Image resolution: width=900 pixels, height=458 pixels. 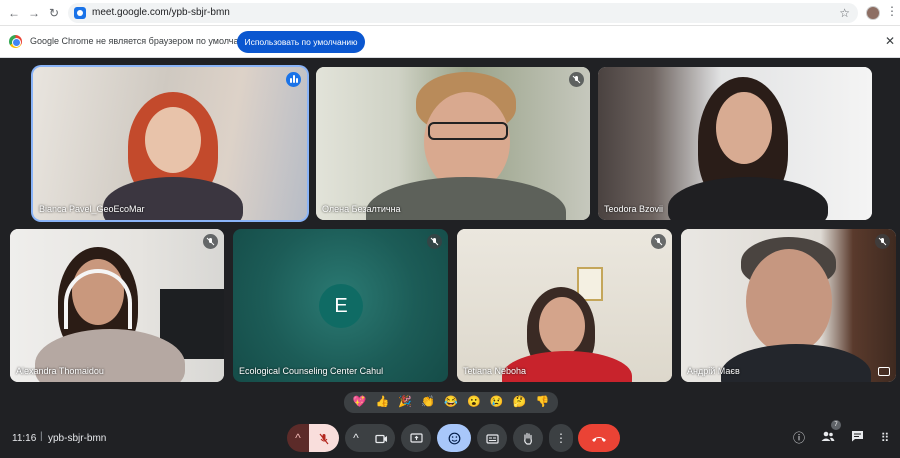 What do you see at coordinates (80, 13) in the screenshot?
I see `meet-site-icon` at bounding box center [80, 13].